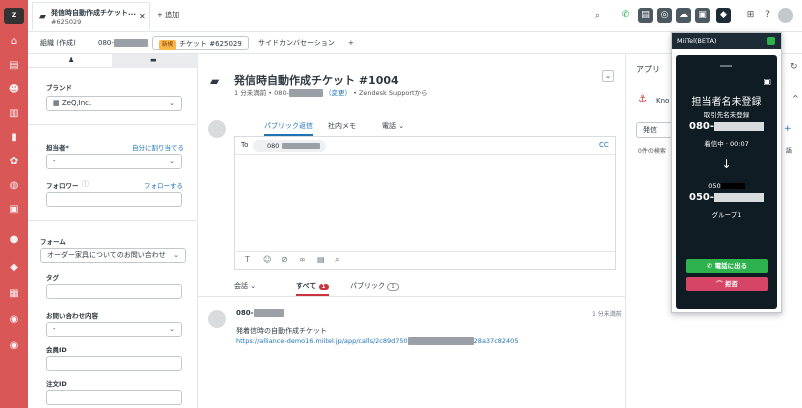  I want to click on tab-public: パブリック 1, so click(374, 286).